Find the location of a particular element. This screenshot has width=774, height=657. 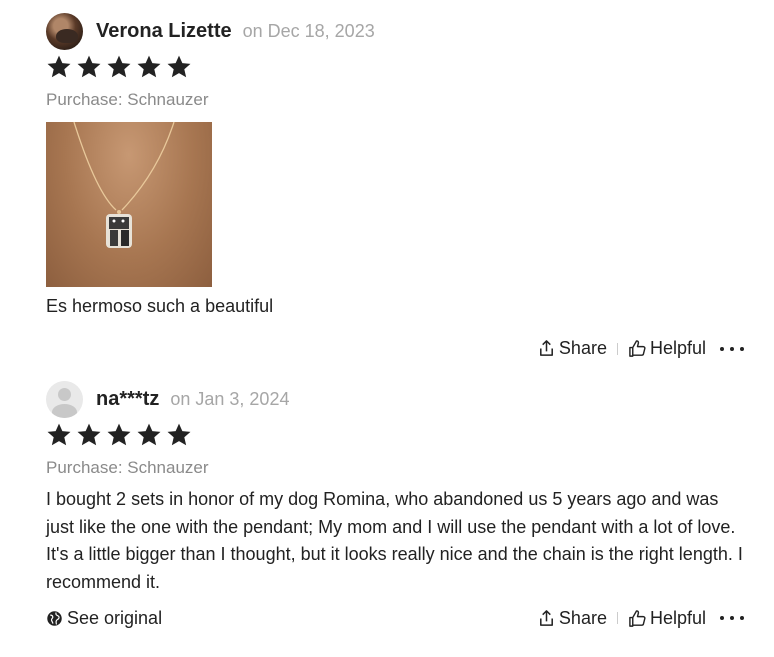

see-original-label: See original is located at coordinates (115, 617).